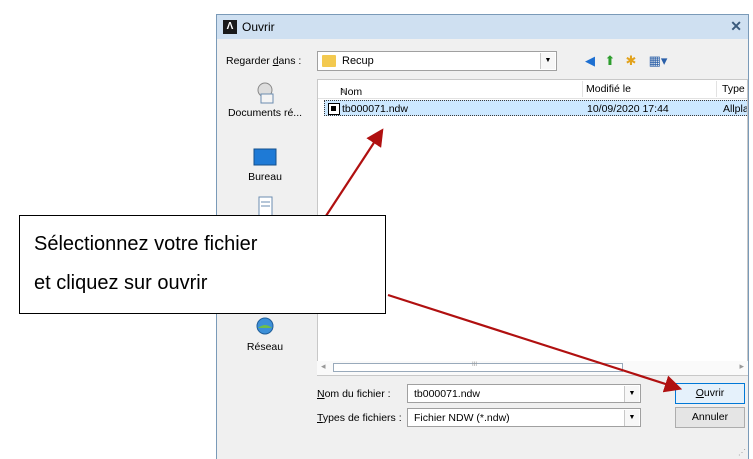 This screenshot has height=459, width=753. I want to click on network-icon, so click(265, 326).